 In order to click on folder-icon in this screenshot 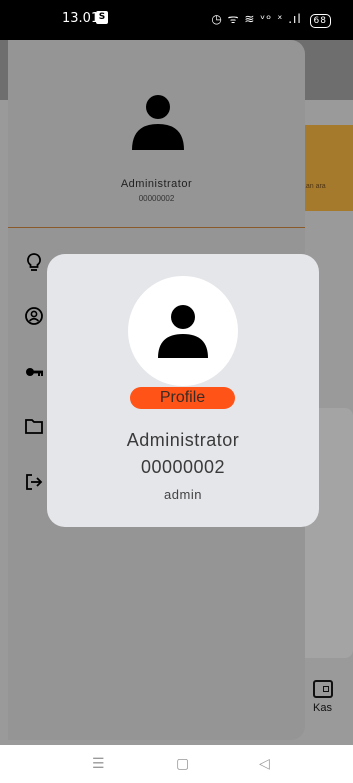, I will do `click(36, 428)`.